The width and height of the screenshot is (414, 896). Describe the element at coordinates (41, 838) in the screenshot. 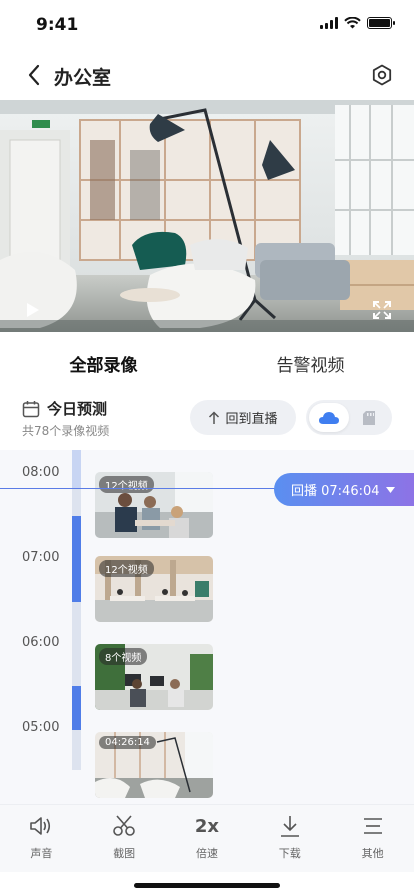

I see `sound-button: 声音` at that location.